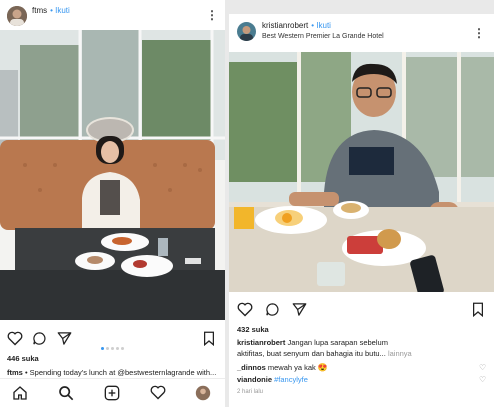 The width and height of the screenshot is (494, 407). I want to click on caption-text: Jangan lupa sarapan sebelum, so click(337, 342).